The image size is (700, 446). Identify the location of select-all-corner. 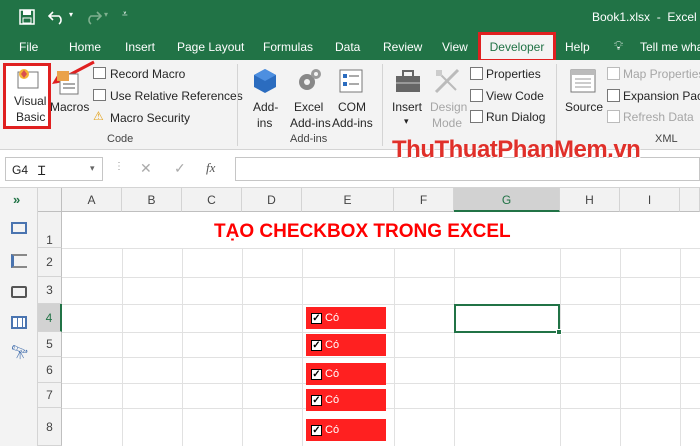
(50, 200).